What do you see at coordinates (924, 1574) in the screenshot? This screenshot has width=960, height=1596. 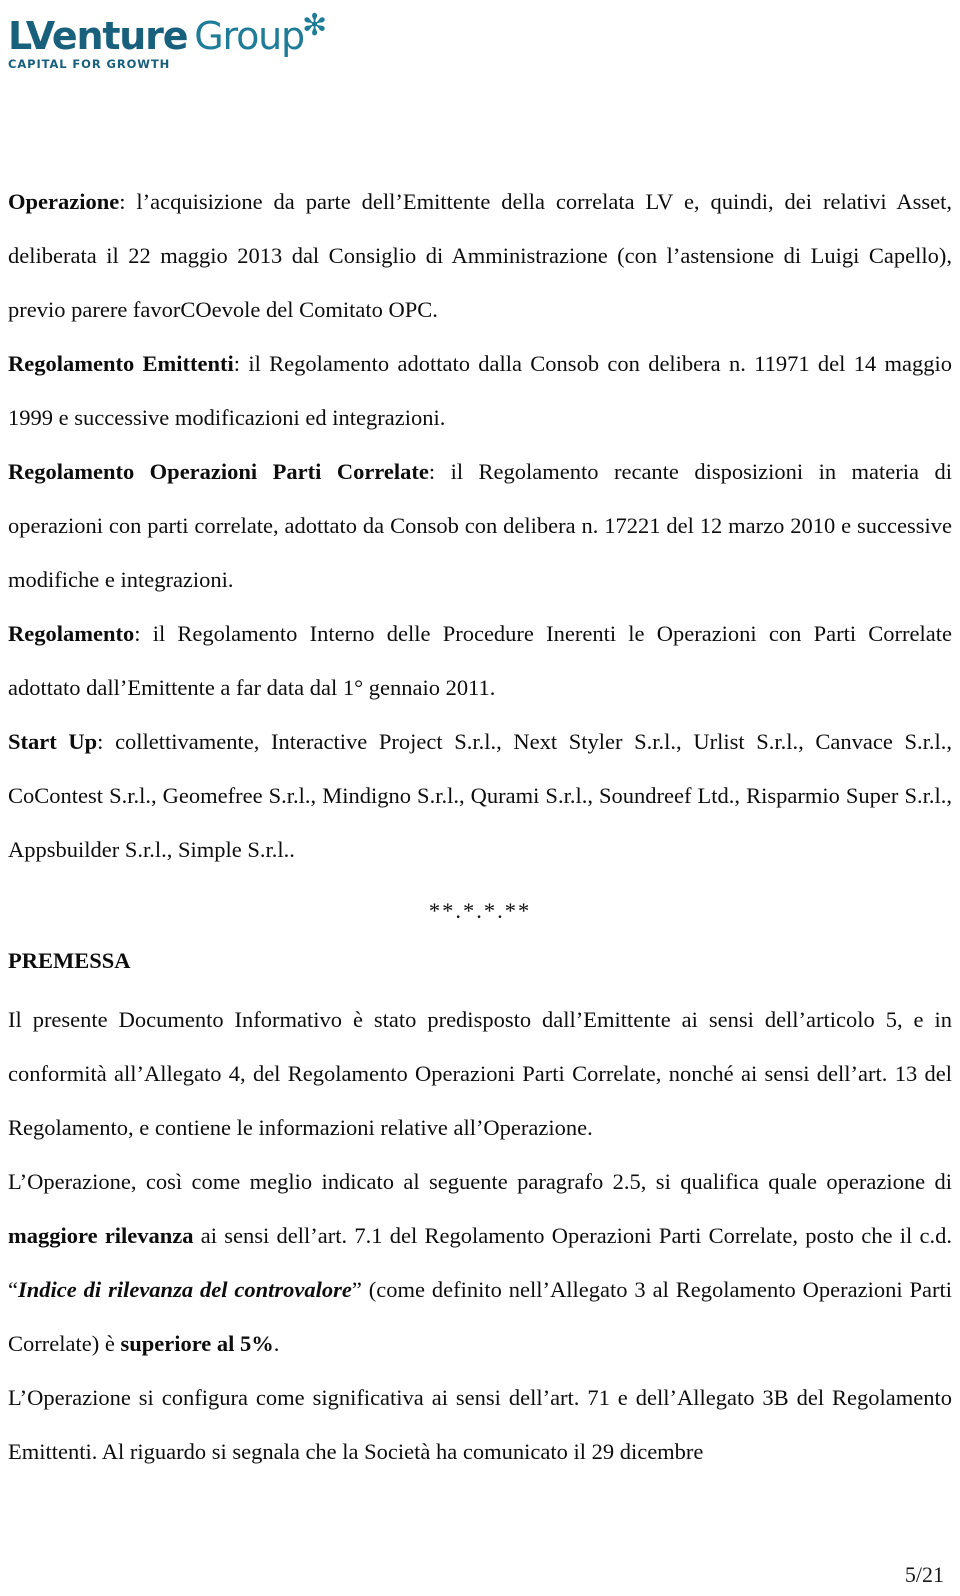 I see `page-number: 5/21` at bounding box center [924, 1574].